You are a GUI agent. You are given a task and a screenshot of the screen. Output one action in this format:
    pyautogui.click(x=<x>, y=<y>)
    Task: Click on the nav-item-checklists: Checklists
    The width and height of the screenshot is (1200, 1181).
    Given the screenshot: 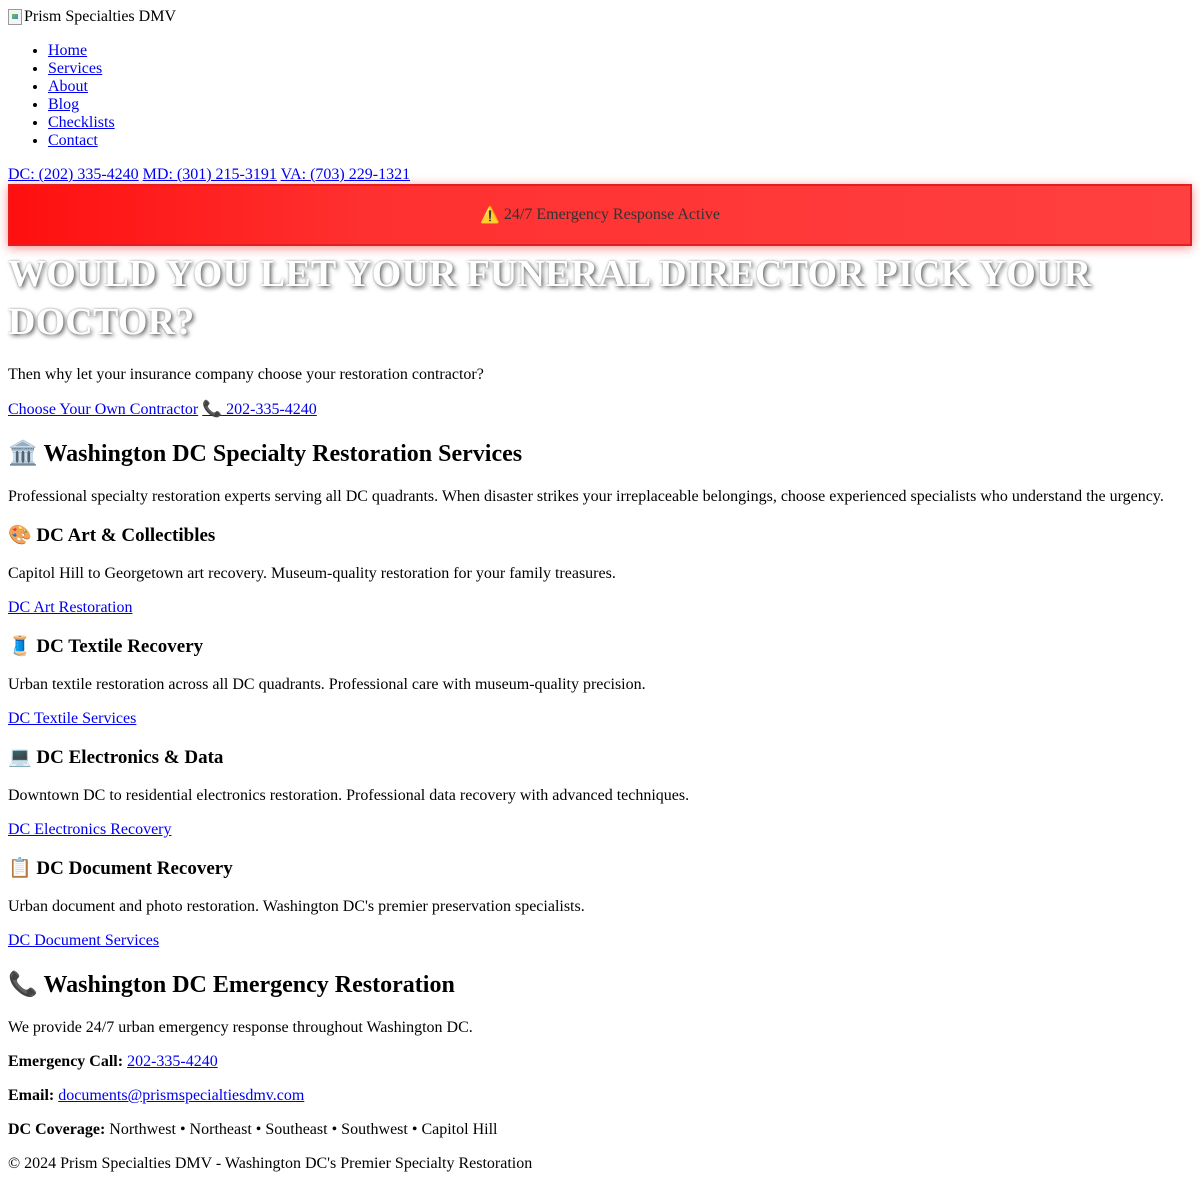 What is the action you would take?
    pyautogui.click(x=620, y=123)
    